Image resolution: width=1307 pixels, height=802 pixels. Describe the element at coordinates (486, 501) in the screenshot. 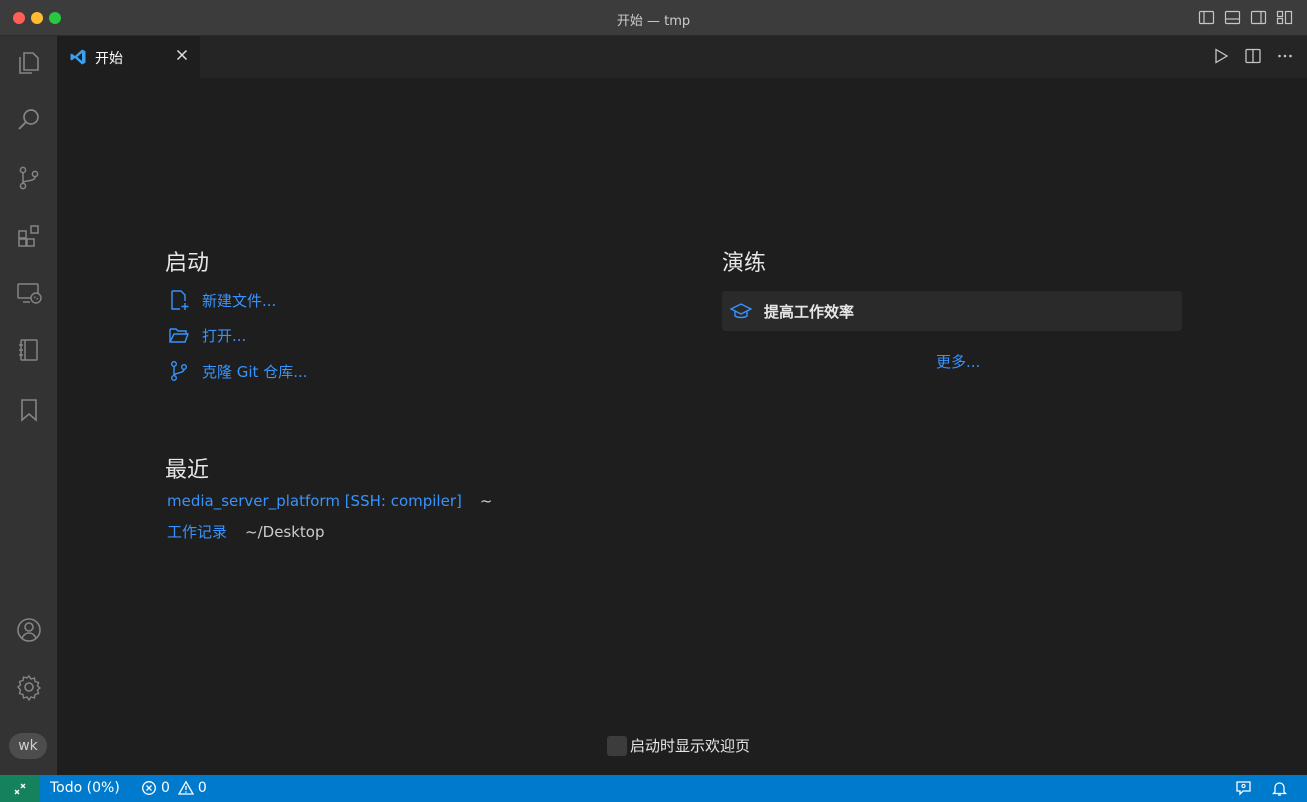

I see `recent-item-path: ~` at that location.